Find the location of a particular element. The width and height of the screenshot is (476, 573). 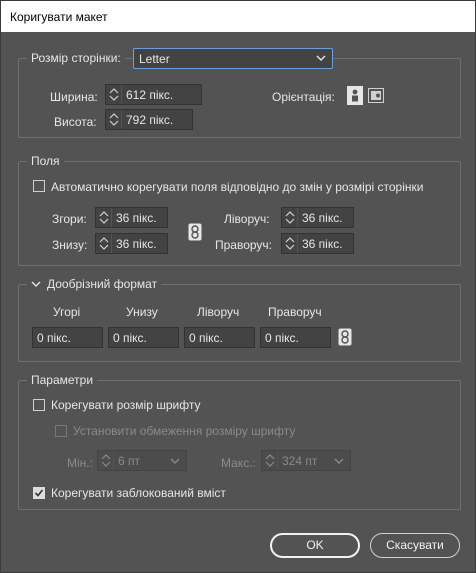

auto-adjust-margins-checkbox is located at coordinates (39, 186).